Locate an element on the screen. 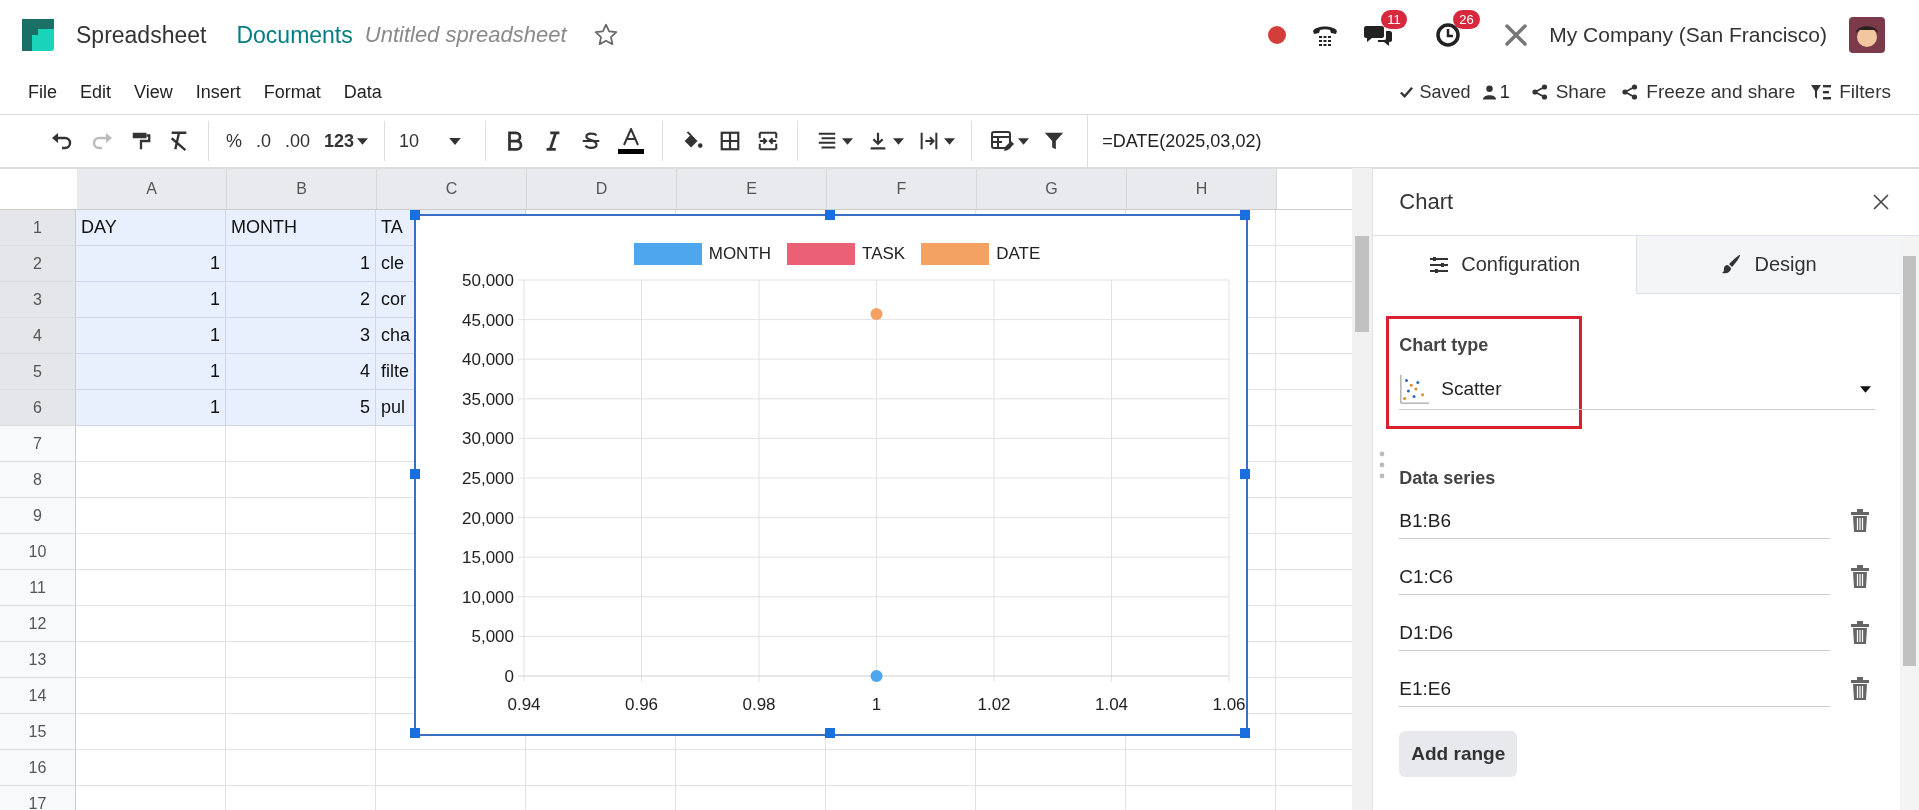 The width and height of the screenshot is (1919, 810). range-input: C1:C6 is located at coordinates (1614, 577).